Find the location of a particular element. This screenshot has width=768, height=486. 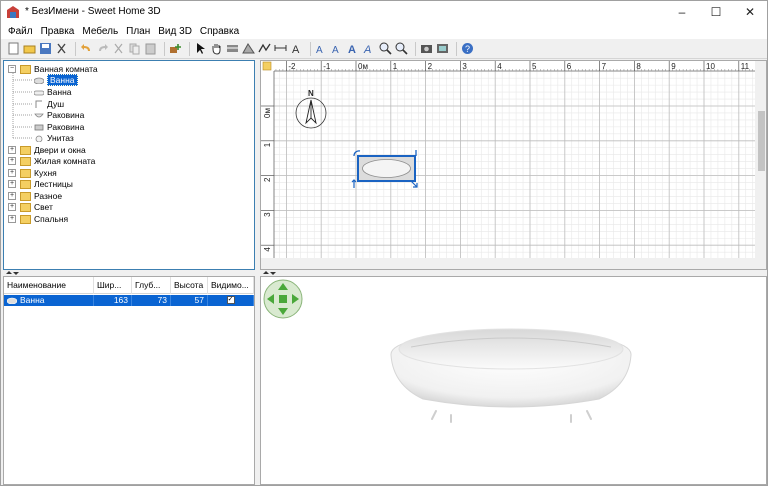

ruler-x-label: 9 is located at coordinates (673, 66).